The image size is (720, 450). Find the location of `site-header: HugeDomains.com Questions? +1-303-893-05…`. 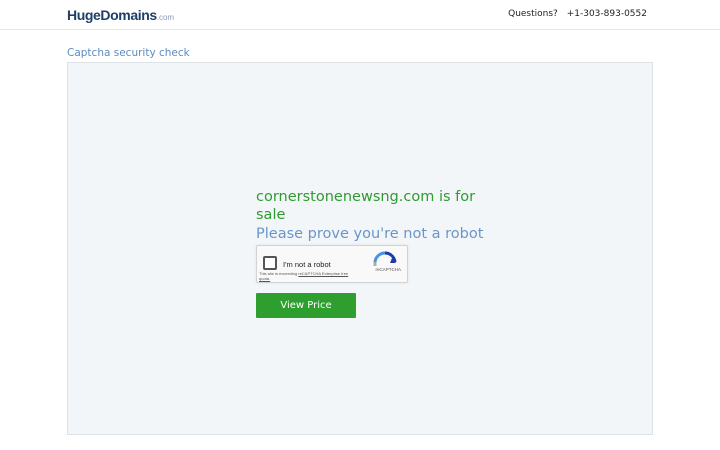

site-header: HugeDomains.com Questions? +1-303-893-05… is located at coordinates (360, 15).